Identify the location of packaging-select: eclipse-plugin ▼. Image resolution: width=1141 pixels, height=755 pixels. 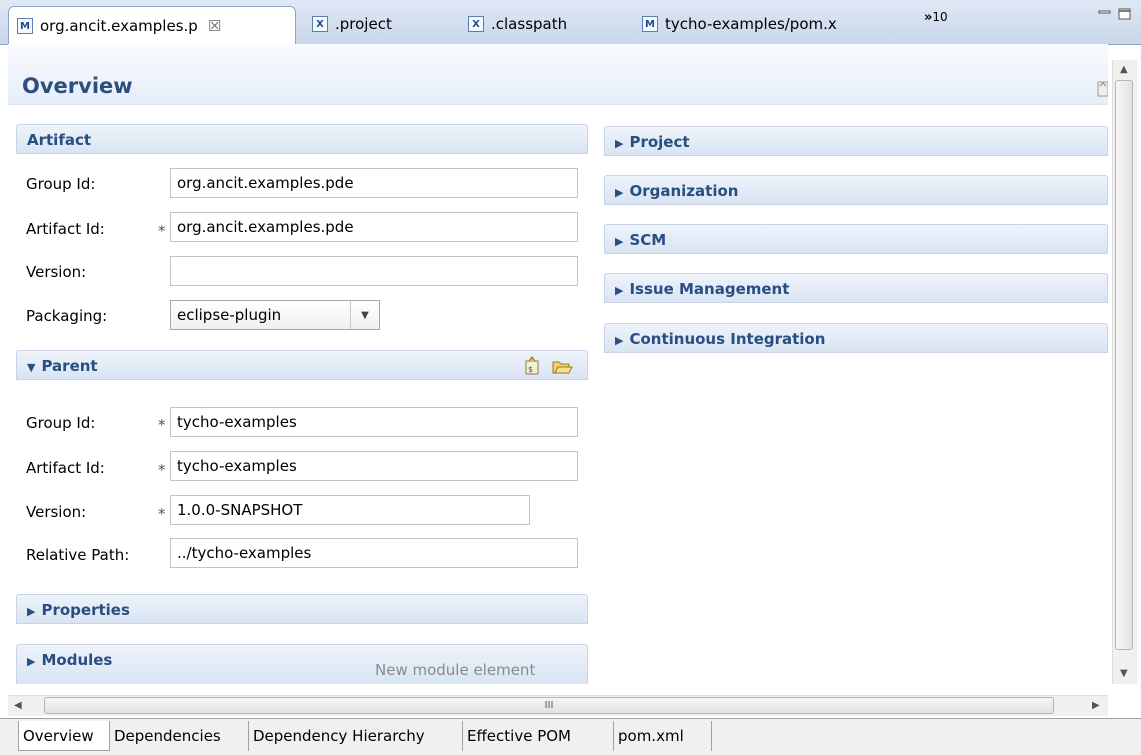
(275, 315).